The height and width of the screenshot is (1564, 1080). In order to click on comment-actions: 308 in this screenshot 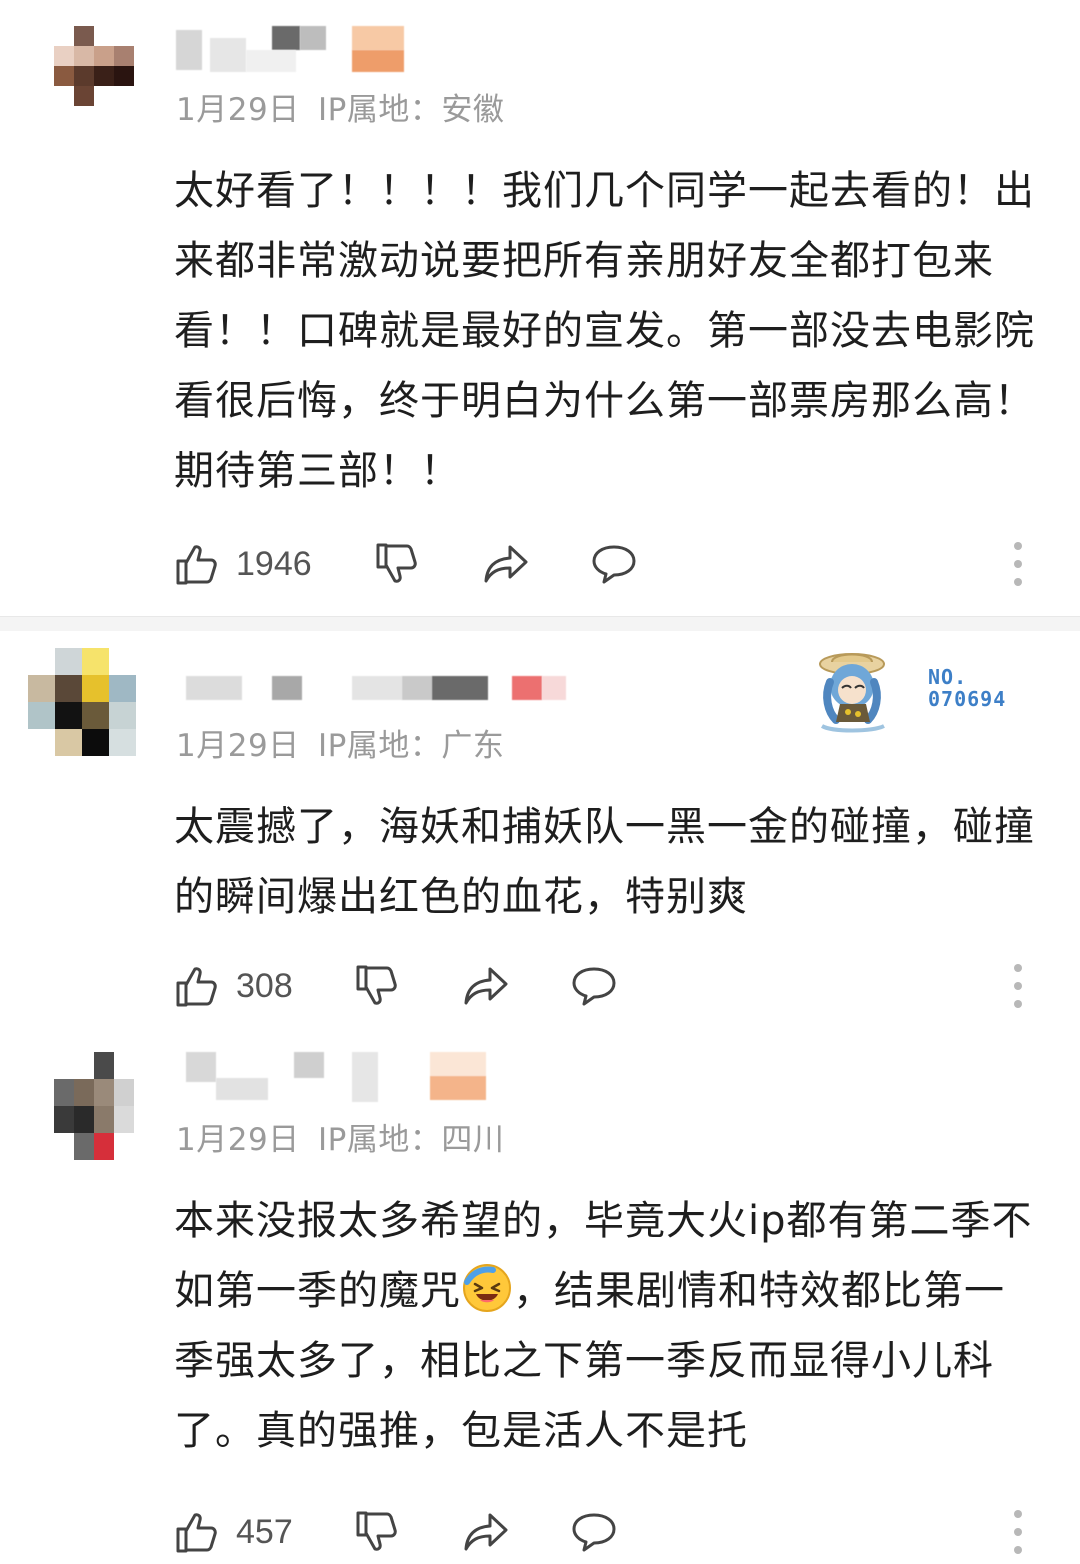, I will do `click(614, 986)`.